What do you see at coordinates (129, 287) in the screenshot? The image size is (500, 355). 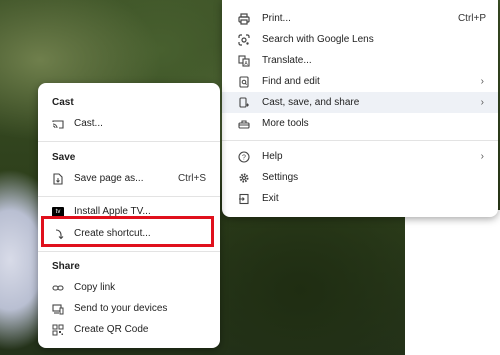 I see `submenu-item-copy-link: Copy link` at bounding box center [129, 287].